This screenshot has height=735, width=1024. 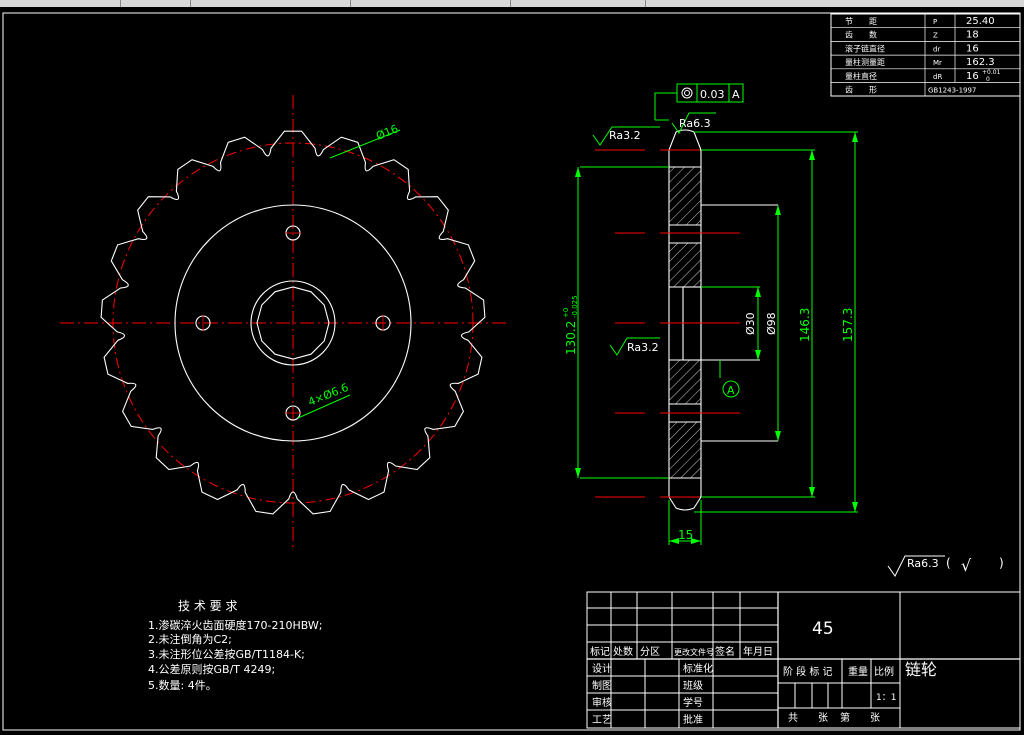 I want to click on param-tol-lower: 0, so click(x=988, y=79).